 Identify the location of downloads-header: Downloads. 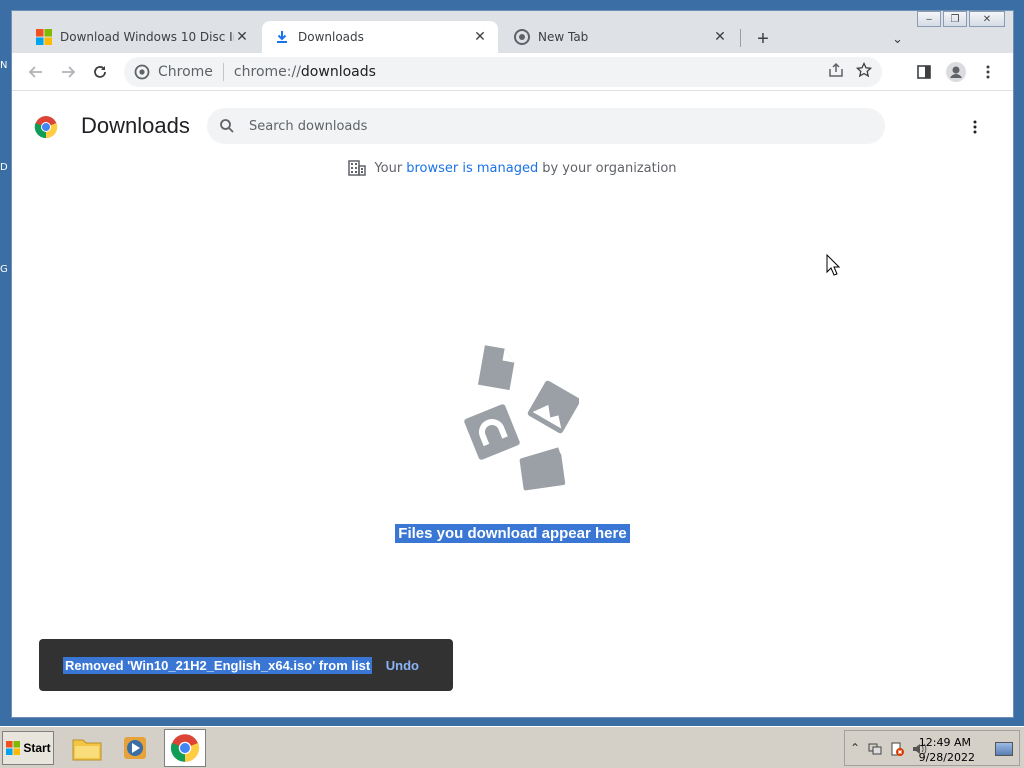
(512, 121).